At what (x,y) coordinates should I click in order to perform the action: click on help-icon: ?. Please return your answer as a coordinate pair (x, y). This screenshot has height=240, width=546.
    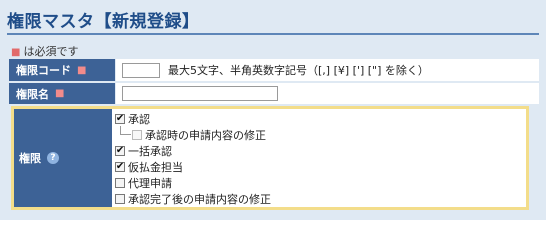
    Looking at the image, I should click on (53, 158).